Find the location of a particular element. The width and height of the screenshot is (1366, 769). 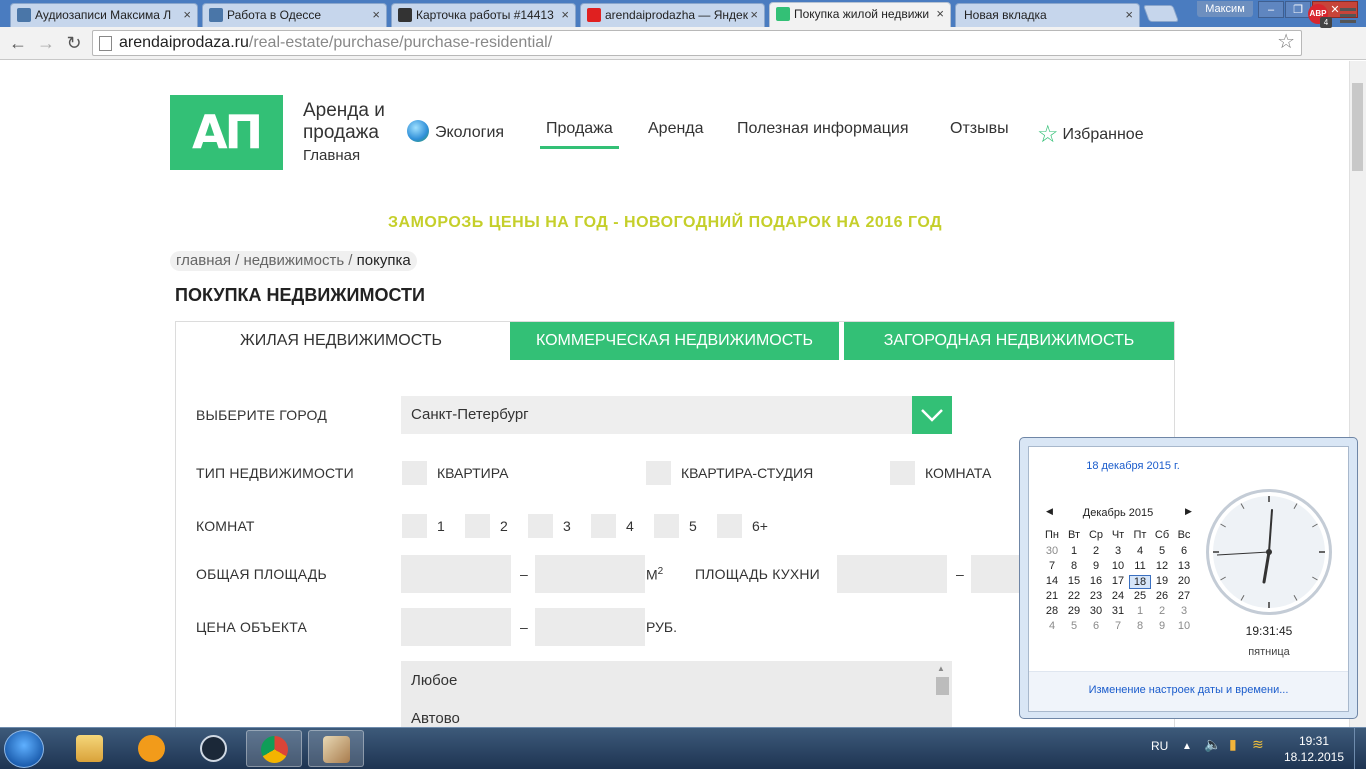

type-checkbox-studio is located at coordinates (658, 473).